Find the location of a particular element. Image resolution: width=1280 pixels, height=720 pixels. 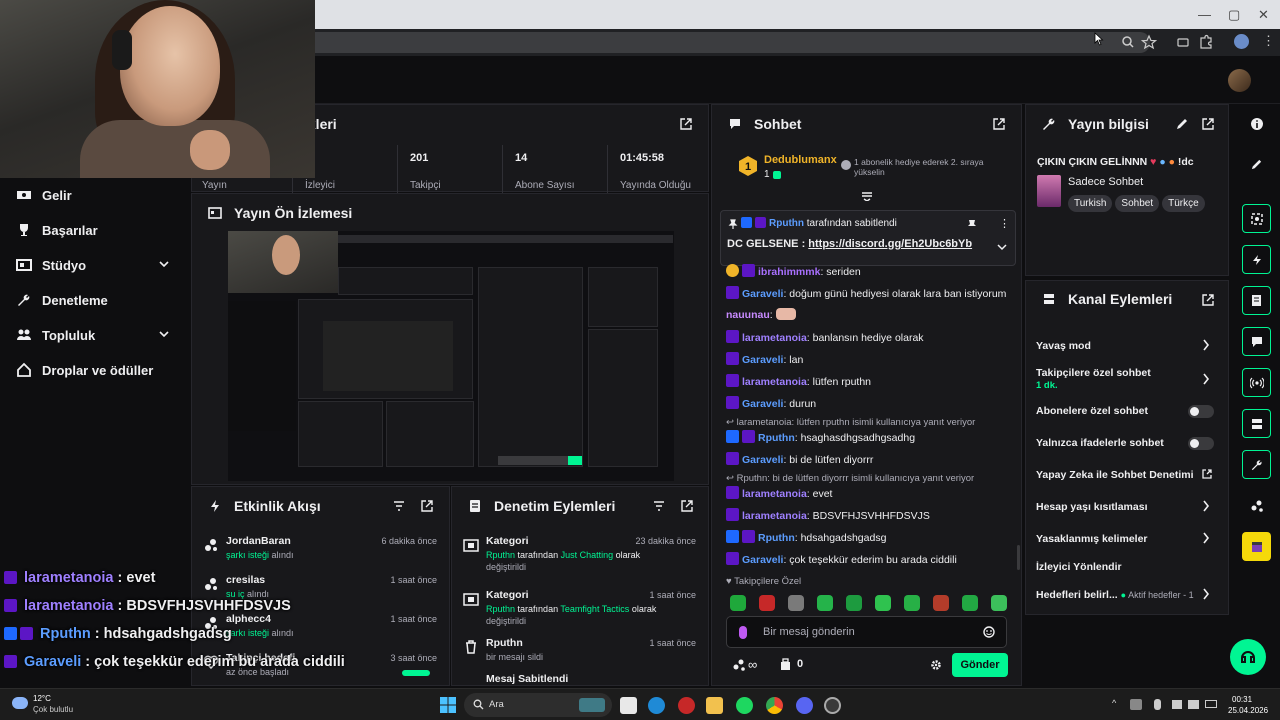

kebab-menu-icon: ⋮ is located at coordinates (1268, 41).